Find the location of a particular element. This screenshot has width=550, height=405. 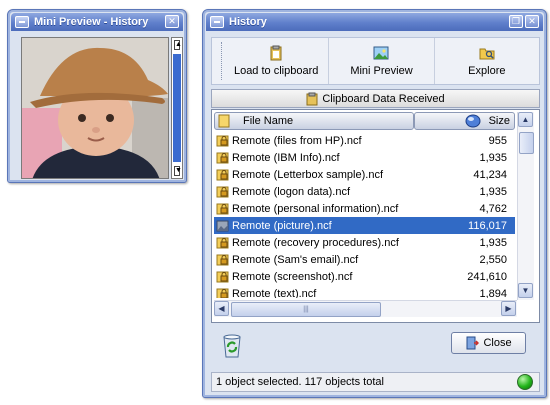

restore-icon: ❐ is located at coordinates (516, 21).